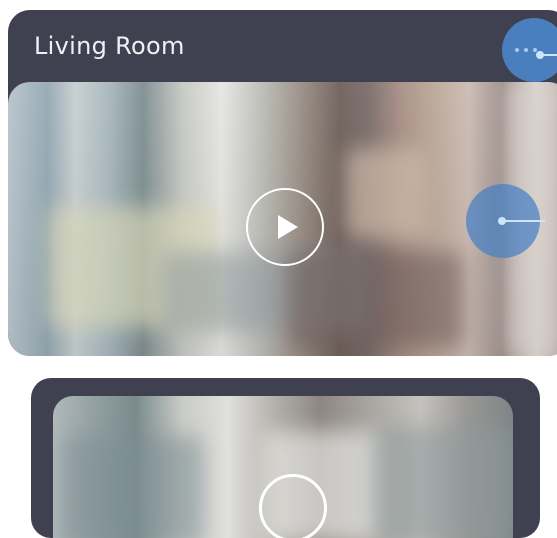  What do you see at coordinates (525, 221) in the screenshot?
I see `hotspot-line` at bounding box center [525, 221].